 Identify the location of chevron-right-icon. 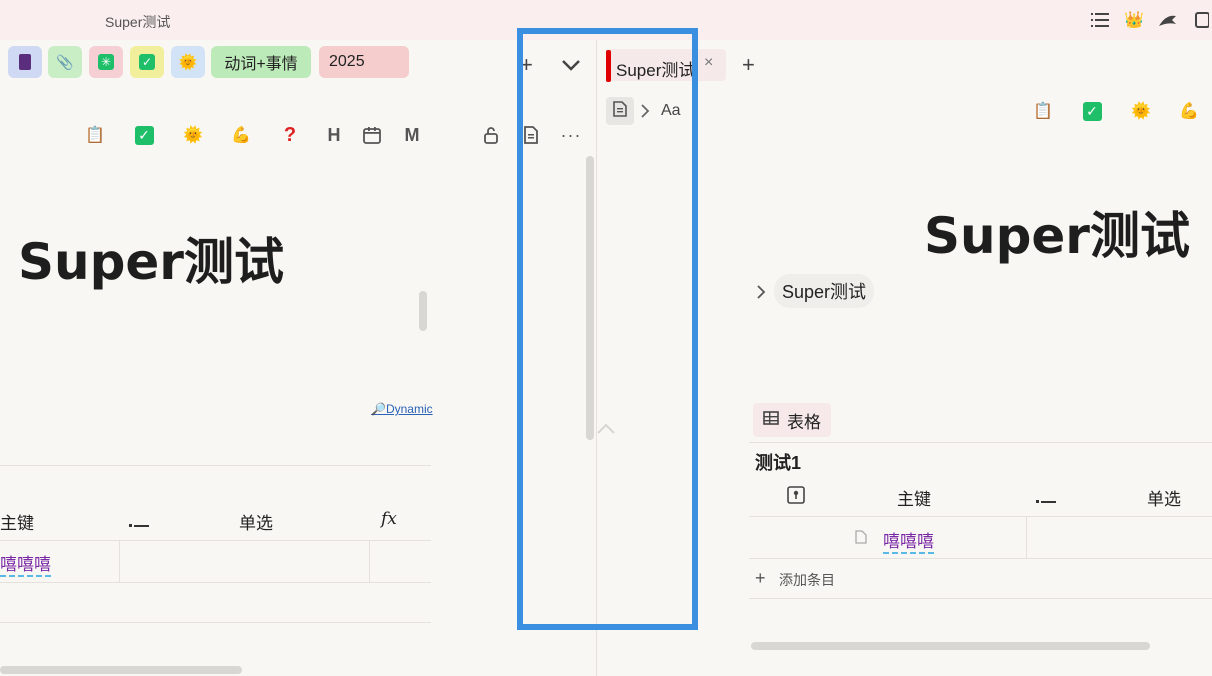
(761, 294).